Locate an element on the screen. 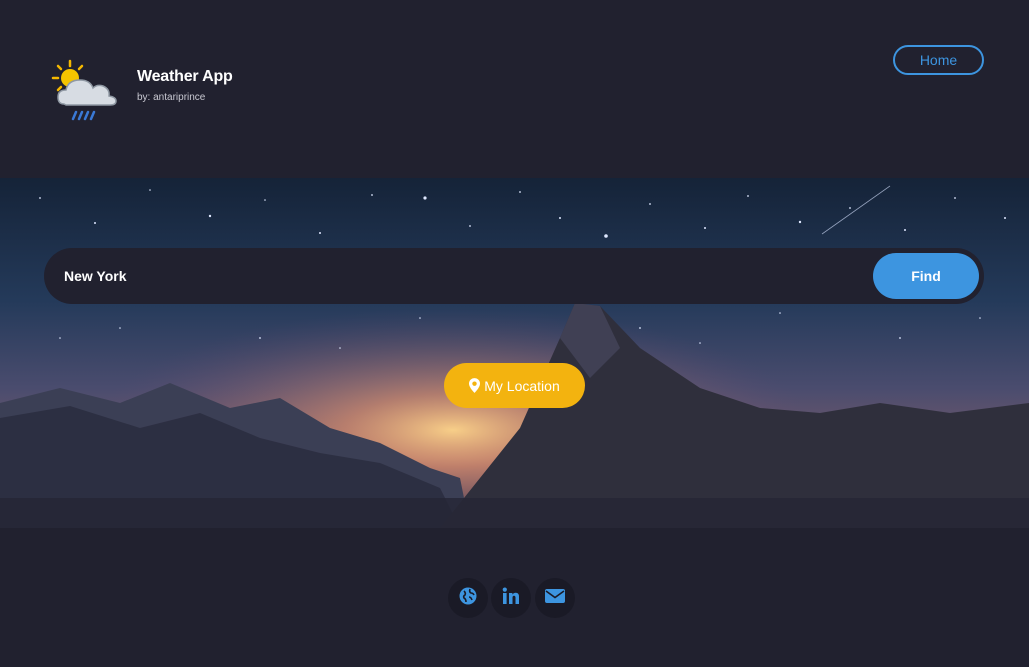  linkedin-icon is located at coordinates (511, 598).